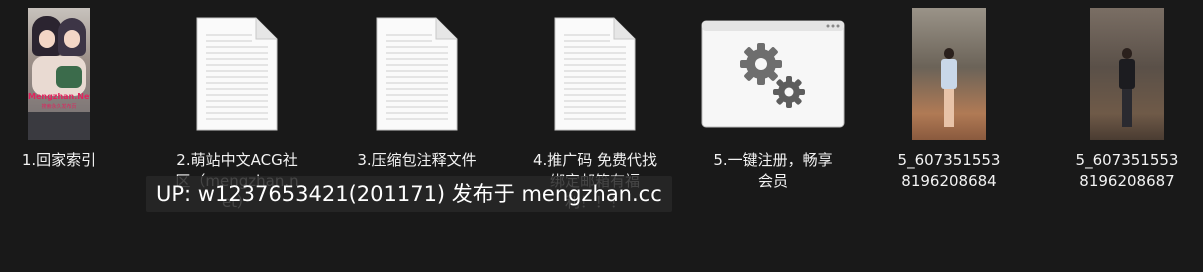 The height and width of the screenshot is (272, 1203). I want to click on file-label: 3.压缩包注释文件, so click(417, 160).